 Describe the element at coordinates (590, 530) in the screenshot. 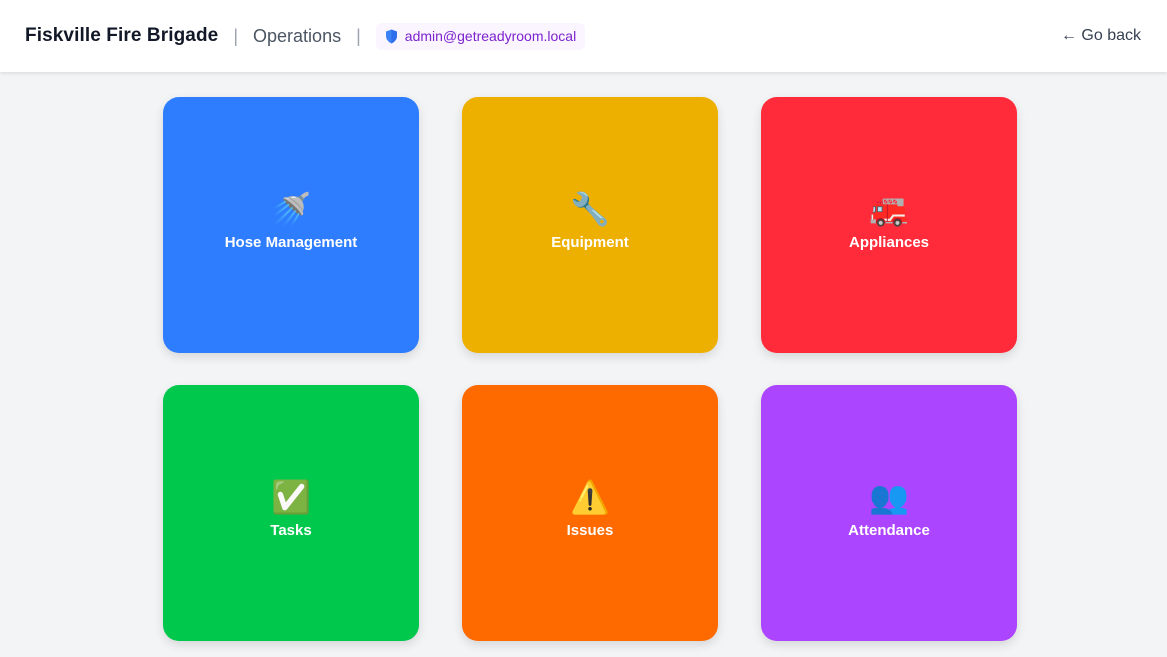

I see `tile-label: Issues` at that location.